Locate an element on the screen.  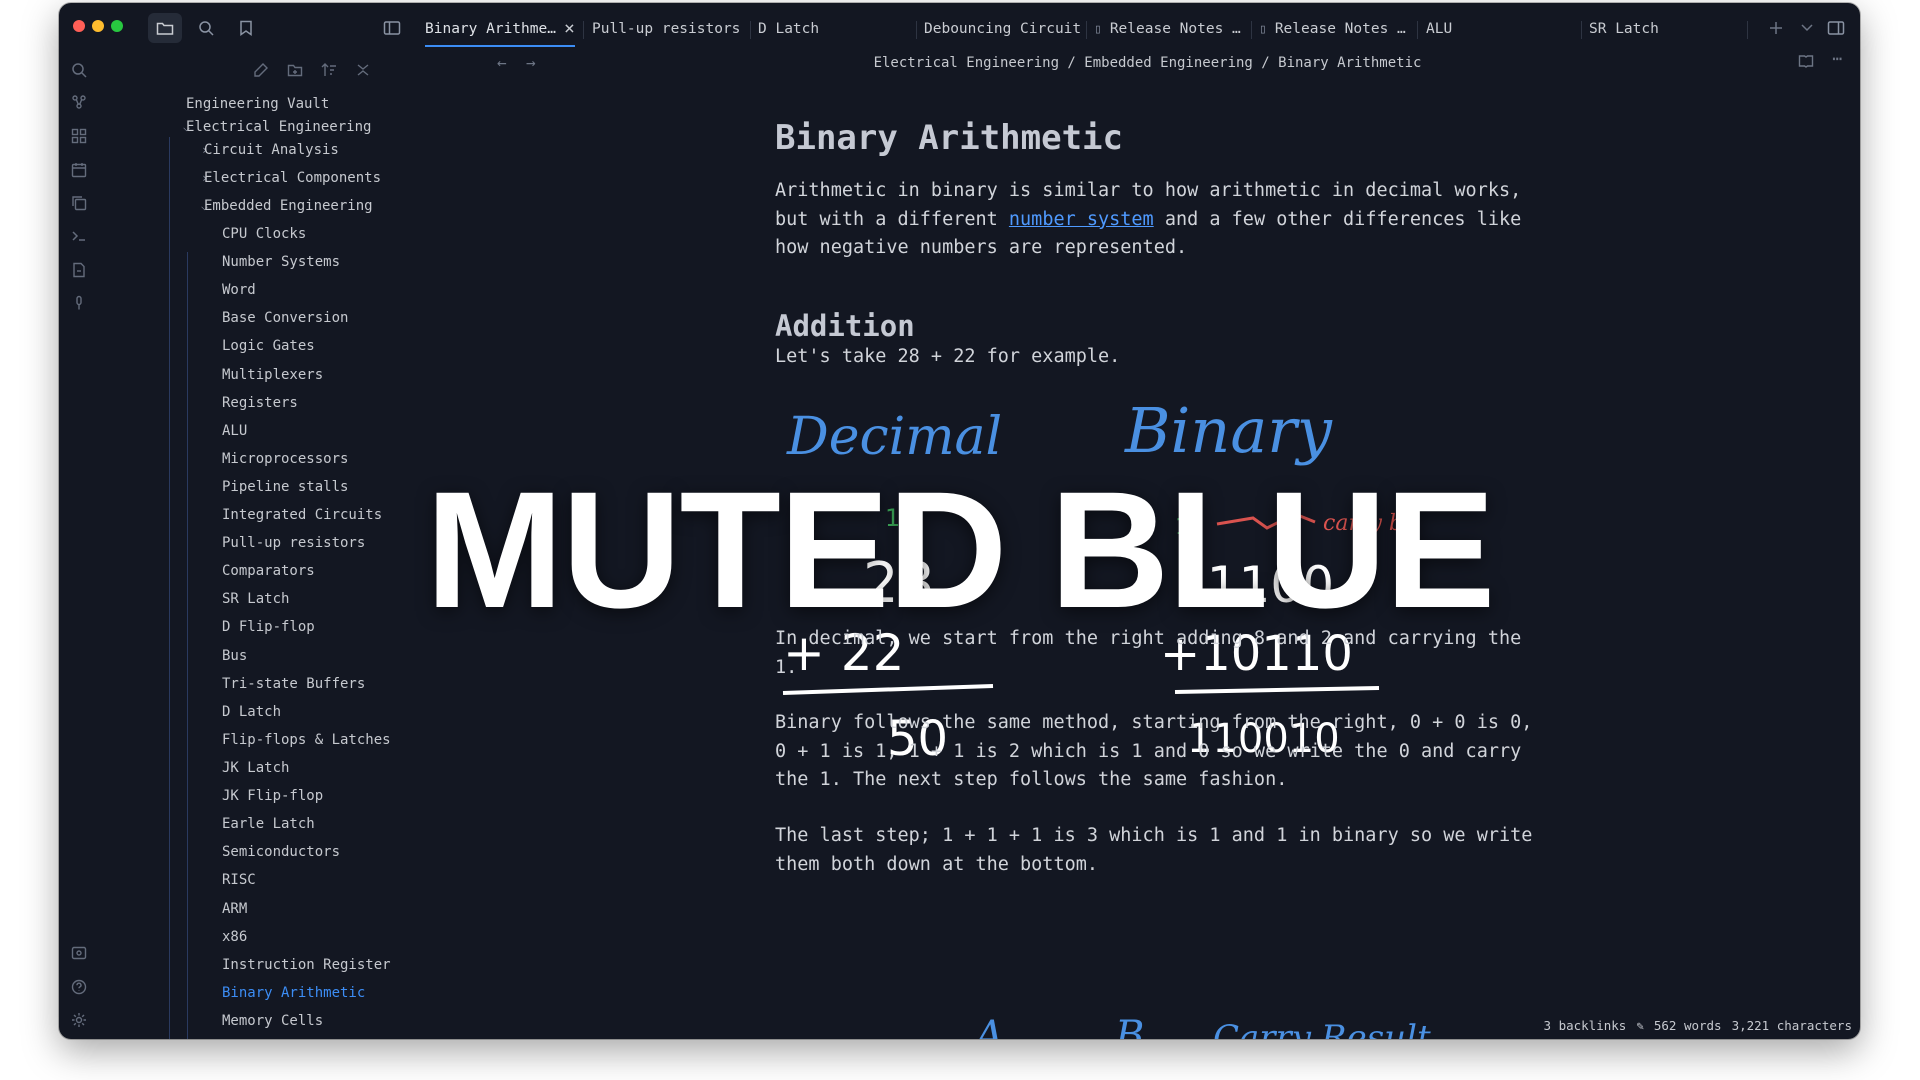
tab-label: D Latch is located at coordinates (789, 29).